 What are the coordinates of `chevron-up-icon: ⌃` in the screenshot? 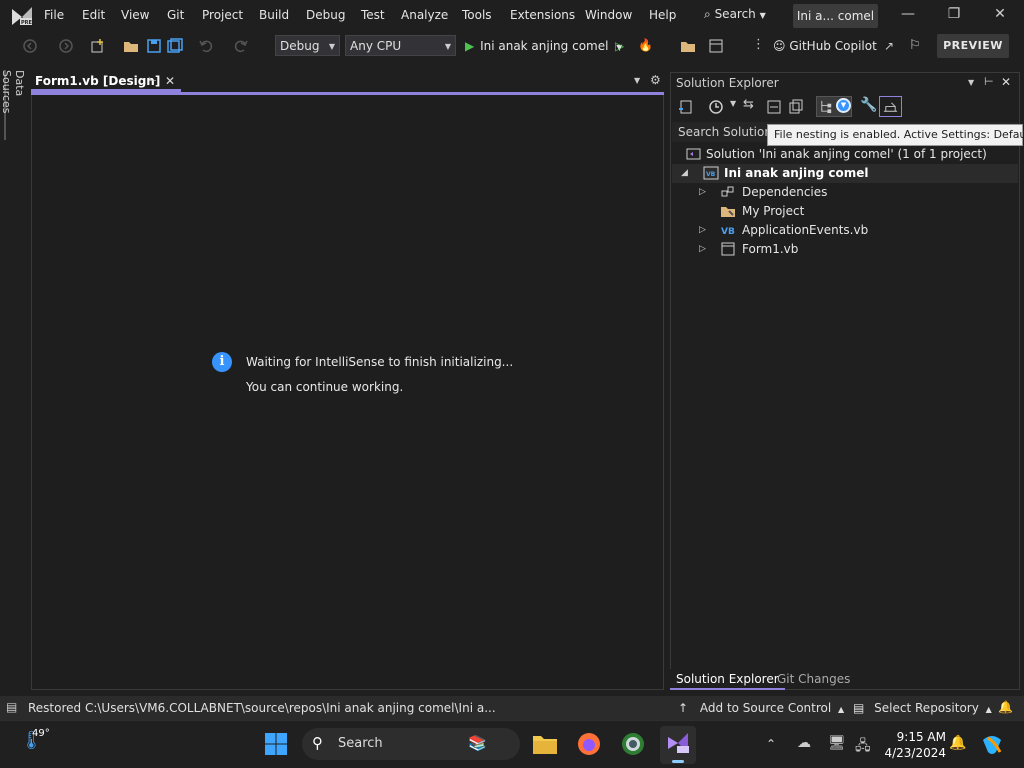 It's located at (771, 744).